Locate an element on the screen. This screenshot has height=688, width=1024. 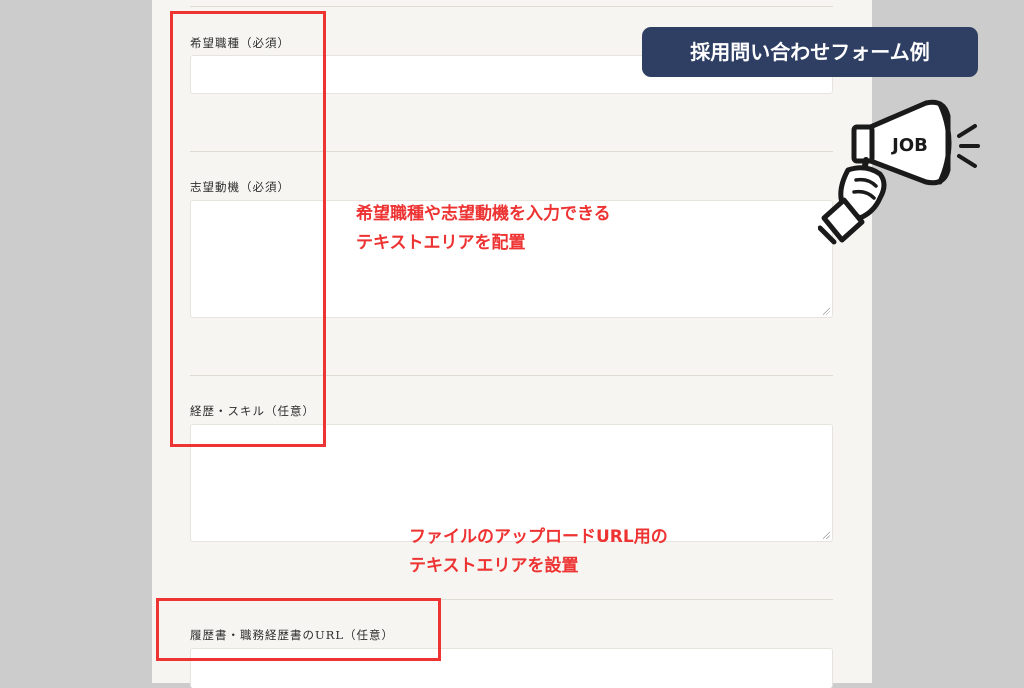
recruitment-form-badge: 採用問い合わせフォーム例 is located at coordinates (810, 52).